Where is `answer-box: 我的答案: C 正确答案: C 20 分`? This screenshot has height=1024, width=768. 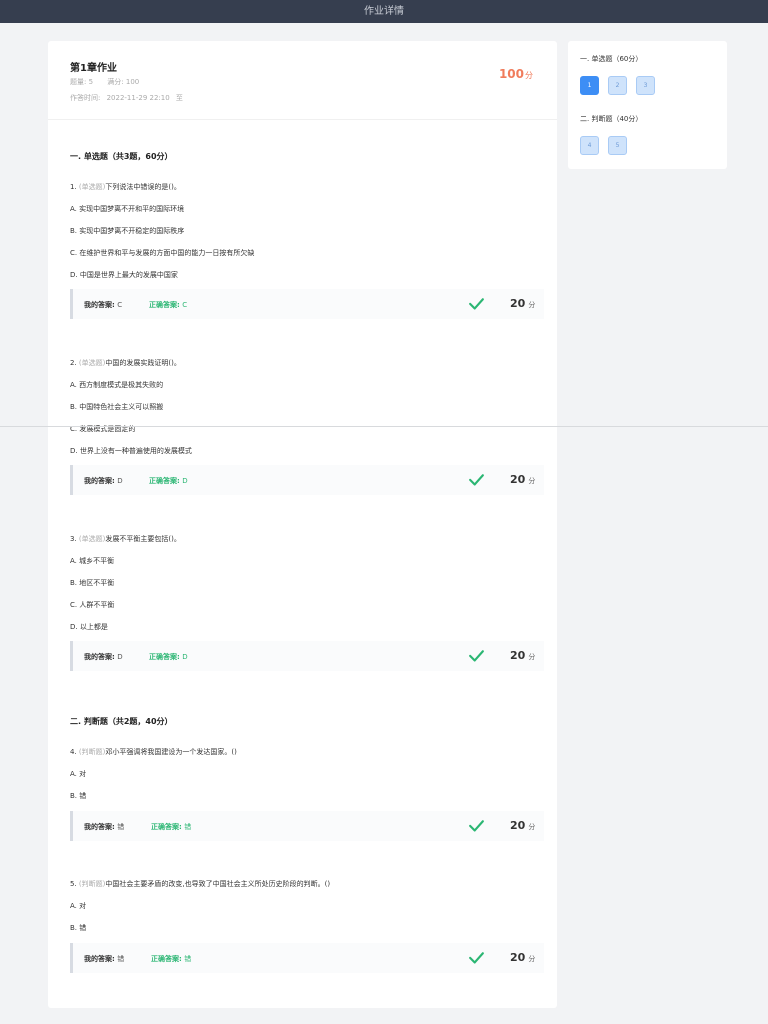
answer-box: 我的答案: C 正确答案: C 20 分 is located at coordinates (307, 304).